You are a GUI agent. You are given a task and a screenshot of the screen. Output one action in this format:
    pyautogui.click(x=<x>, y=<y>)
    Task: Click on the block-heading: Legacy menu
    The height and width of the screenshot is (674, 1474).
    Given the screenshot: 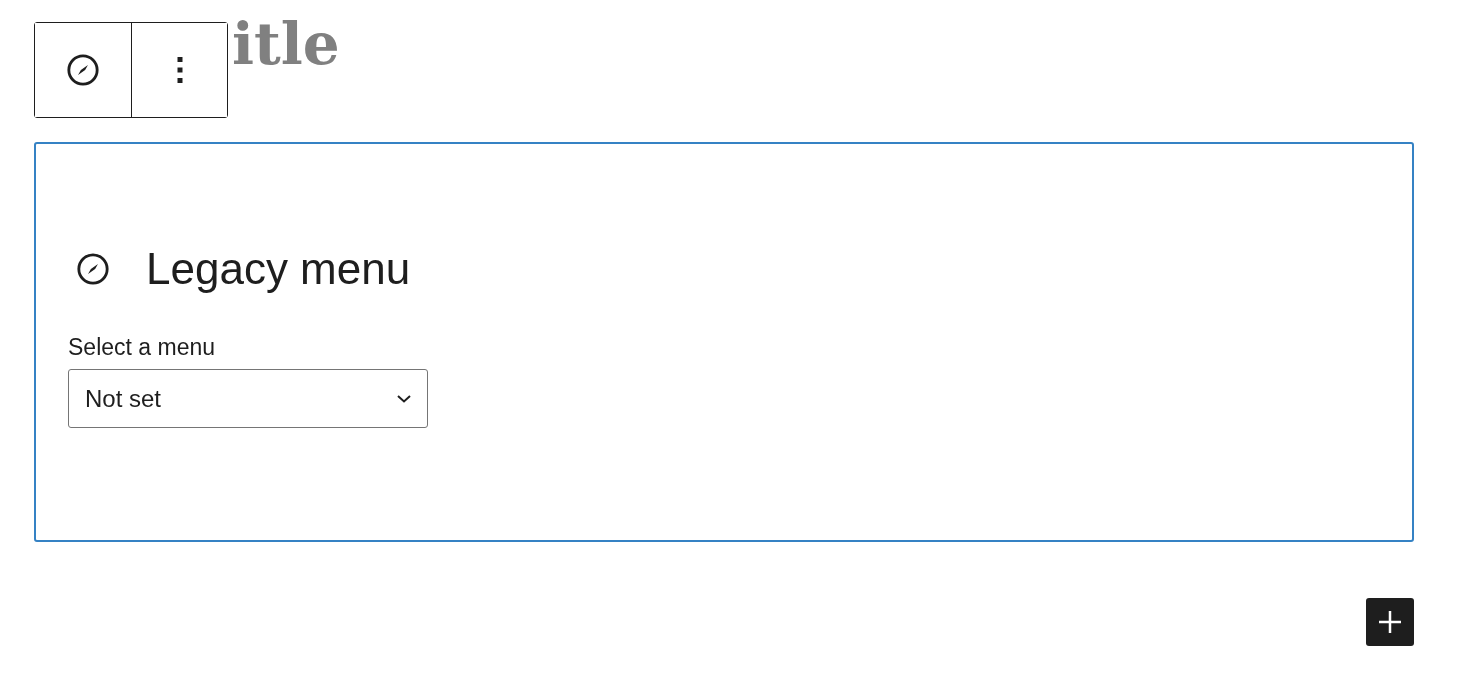 What is the action you would take?
    pyautogui.click(x=278, y=269)
    